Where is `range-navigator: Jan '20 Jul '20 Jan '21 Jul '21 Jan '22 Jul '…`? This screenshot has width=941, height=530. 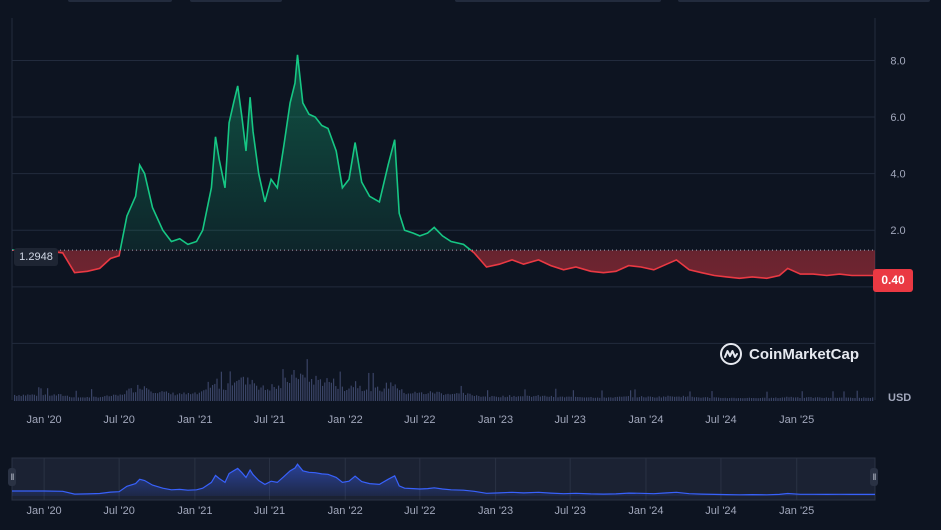
range-navigator: Jan '20 Jul '20 Jan '21 Jul '21 Jan '22 Jul '… is located at coordinates (470, 492).